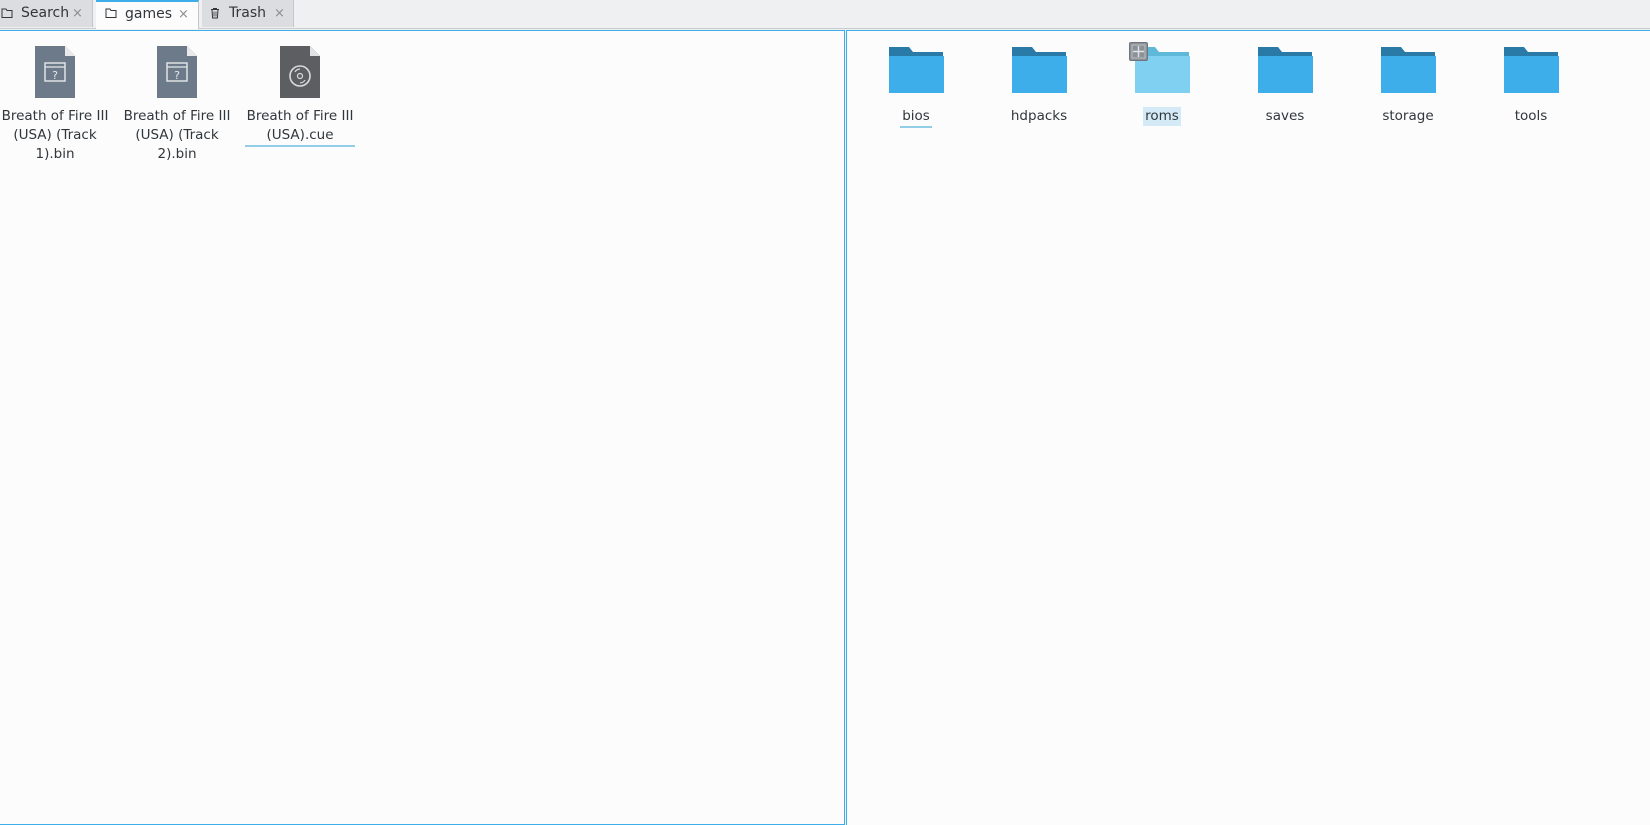  I want to click on folder-item: hdpacks, so click(1039, 85).